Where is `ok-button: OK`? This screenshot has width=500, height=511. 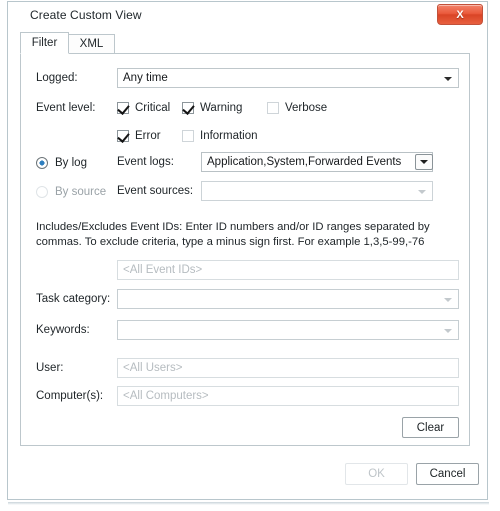 ok-button: OK is located at coordinates (376, 474).